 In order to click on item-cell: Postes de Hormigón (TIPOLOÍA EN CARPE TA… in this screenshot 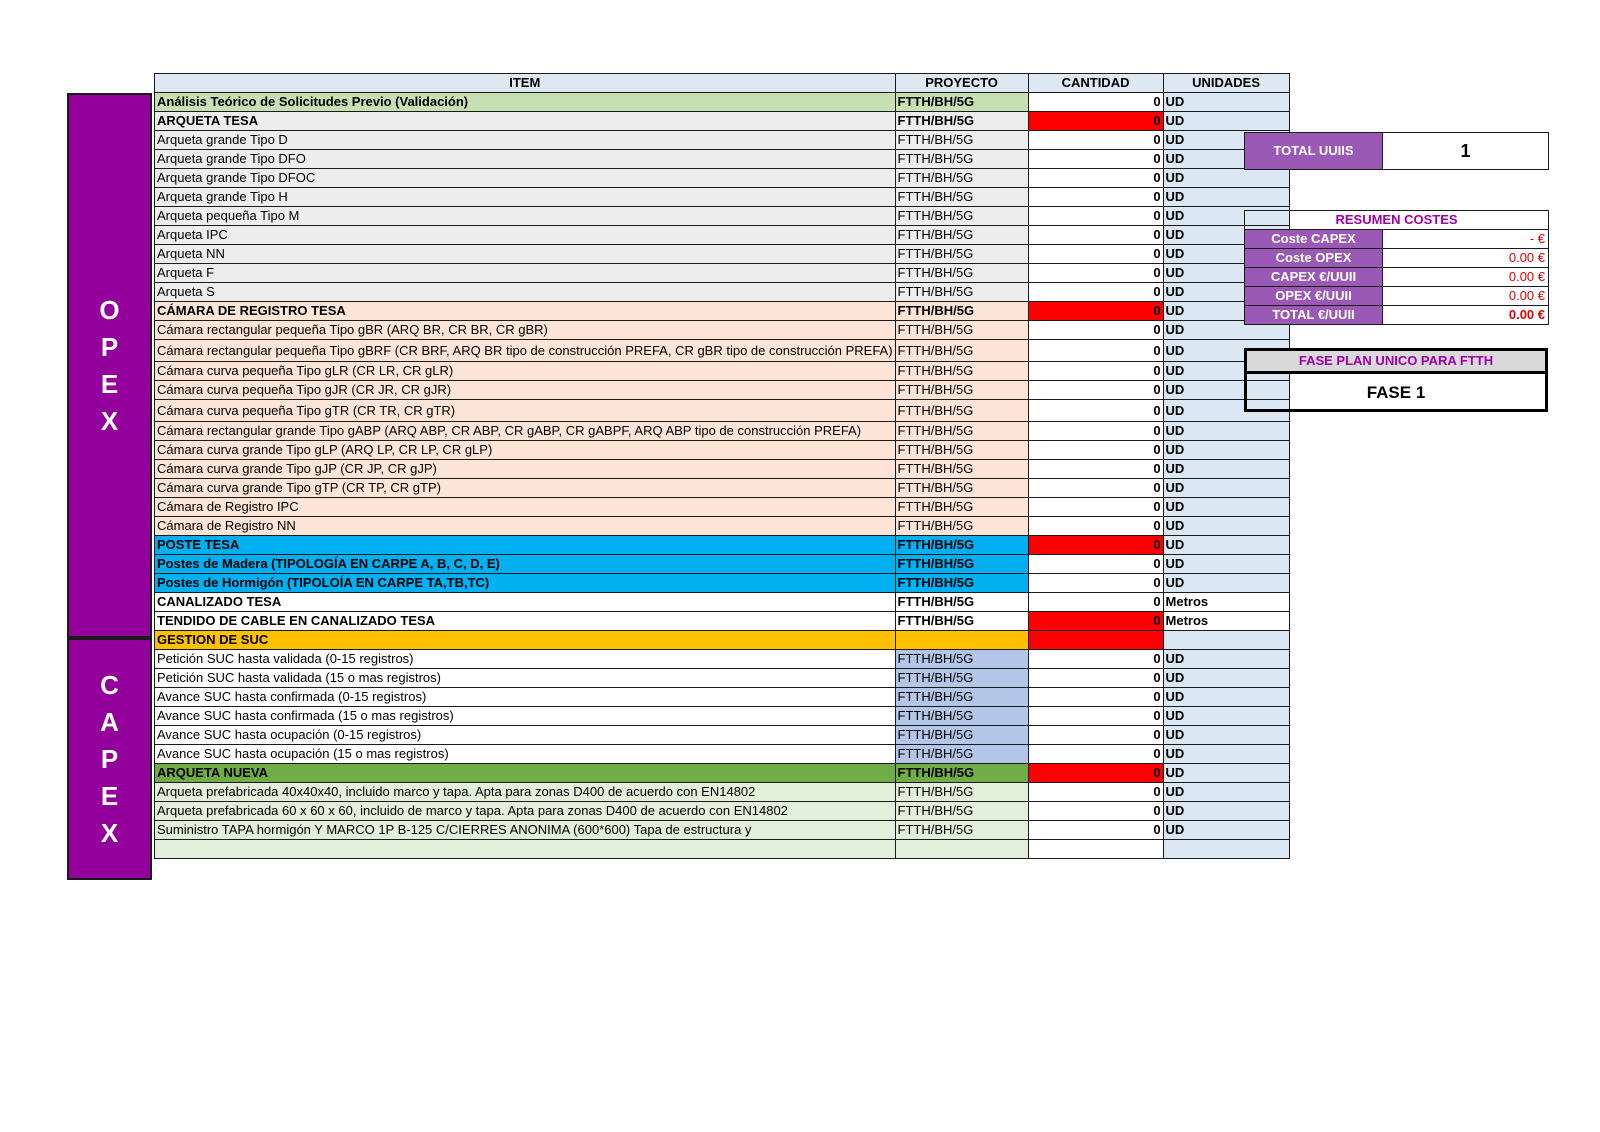, I will do `click(525, 583)`.